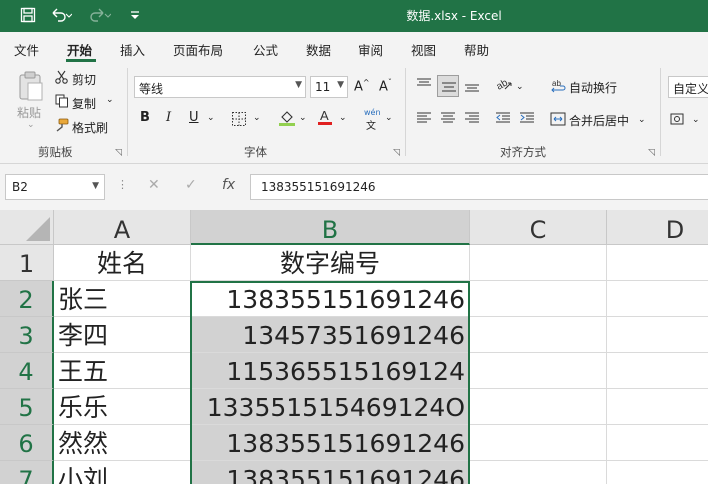  Describe the element at coordinates (330, 335) in the screenshot. I see `cell-b3: 13457351691246` at that location.